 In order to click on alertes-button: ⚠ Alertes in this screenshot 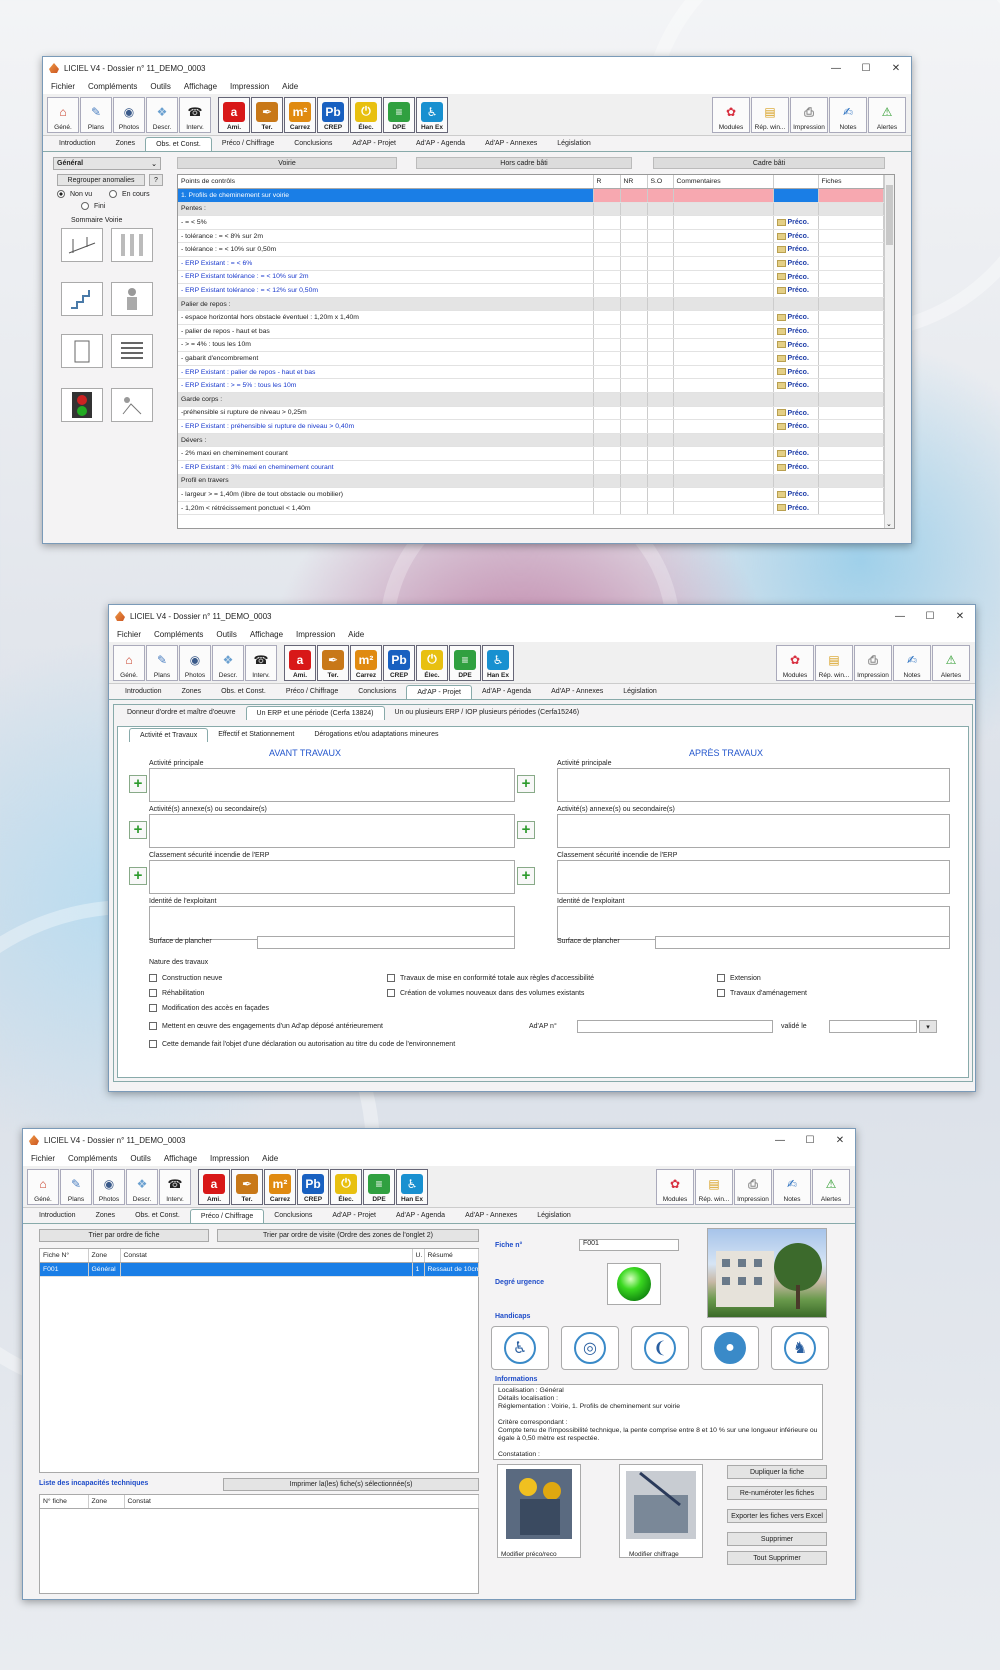, I will do `click(831, 1187)`.